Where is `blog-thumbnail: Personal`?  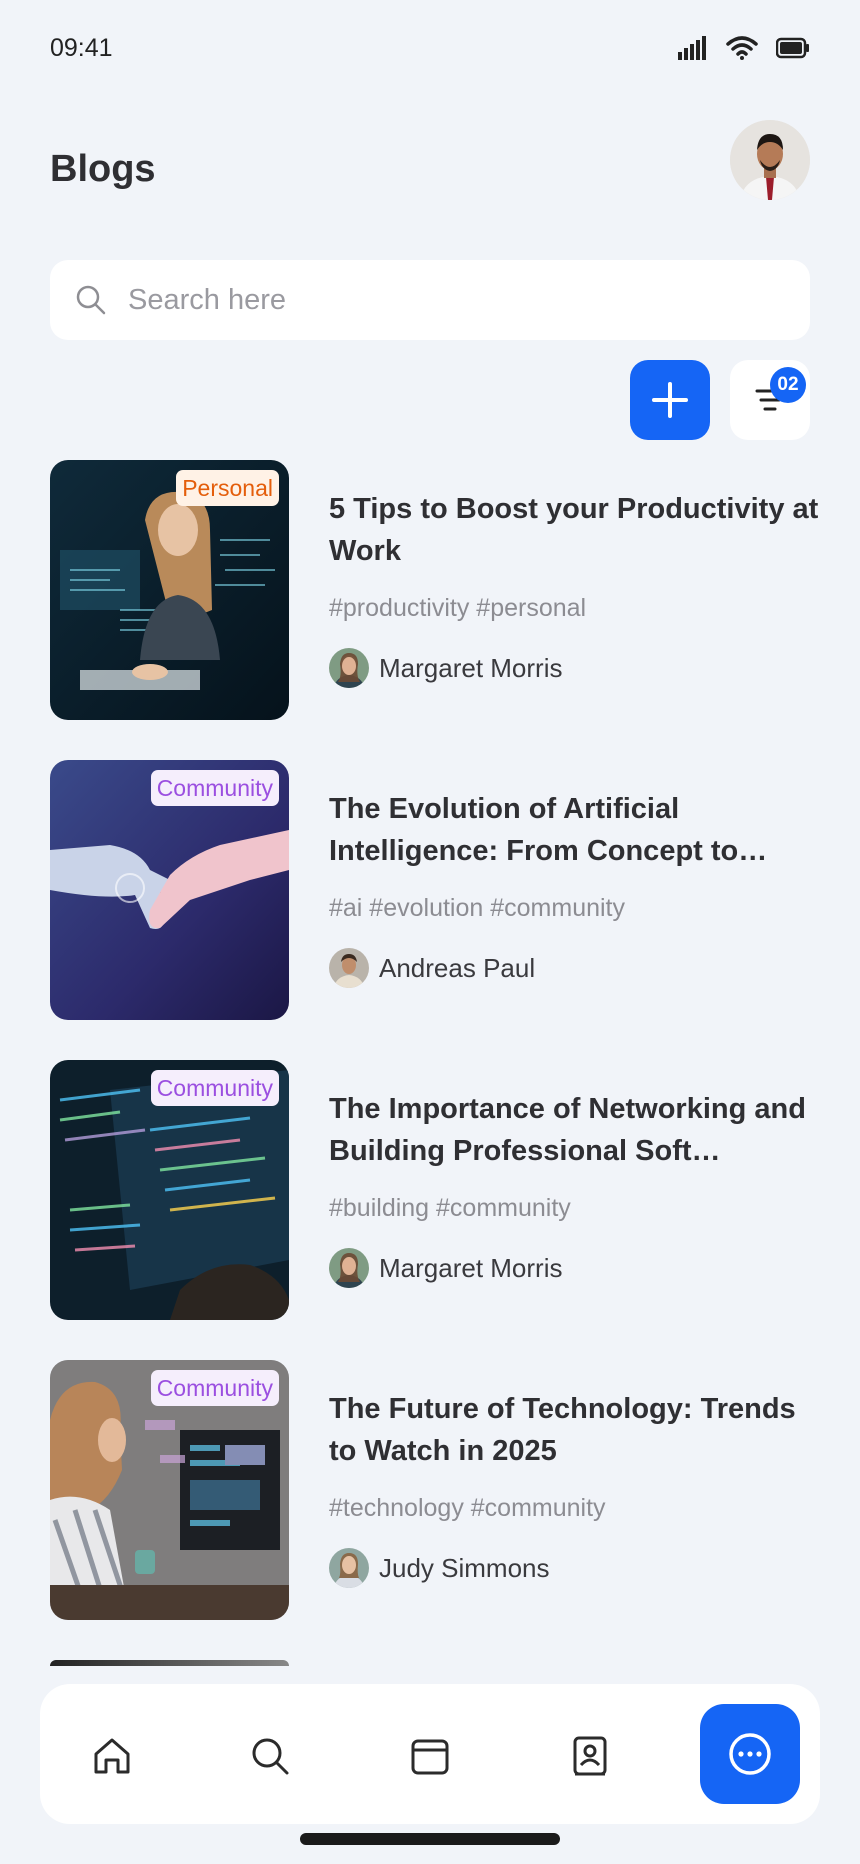 blog-thumbnail: Personal is located at coordinates (169, 590).